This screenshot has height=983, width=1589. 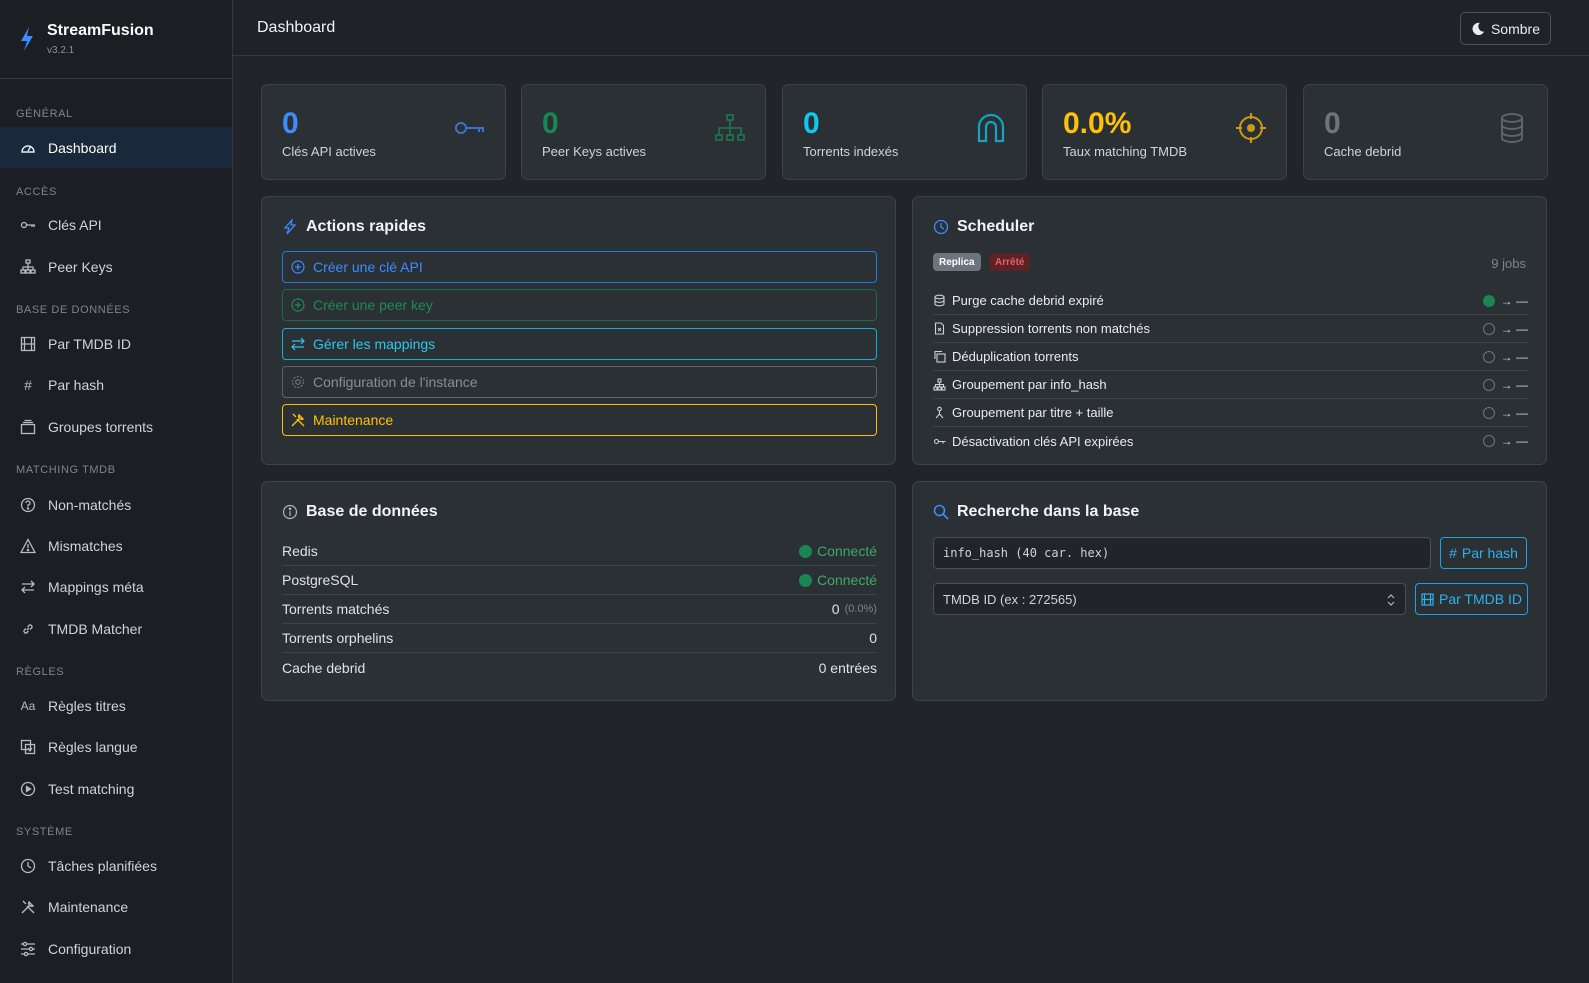 I want to click on tools-icon, so click(x=28, y=907).